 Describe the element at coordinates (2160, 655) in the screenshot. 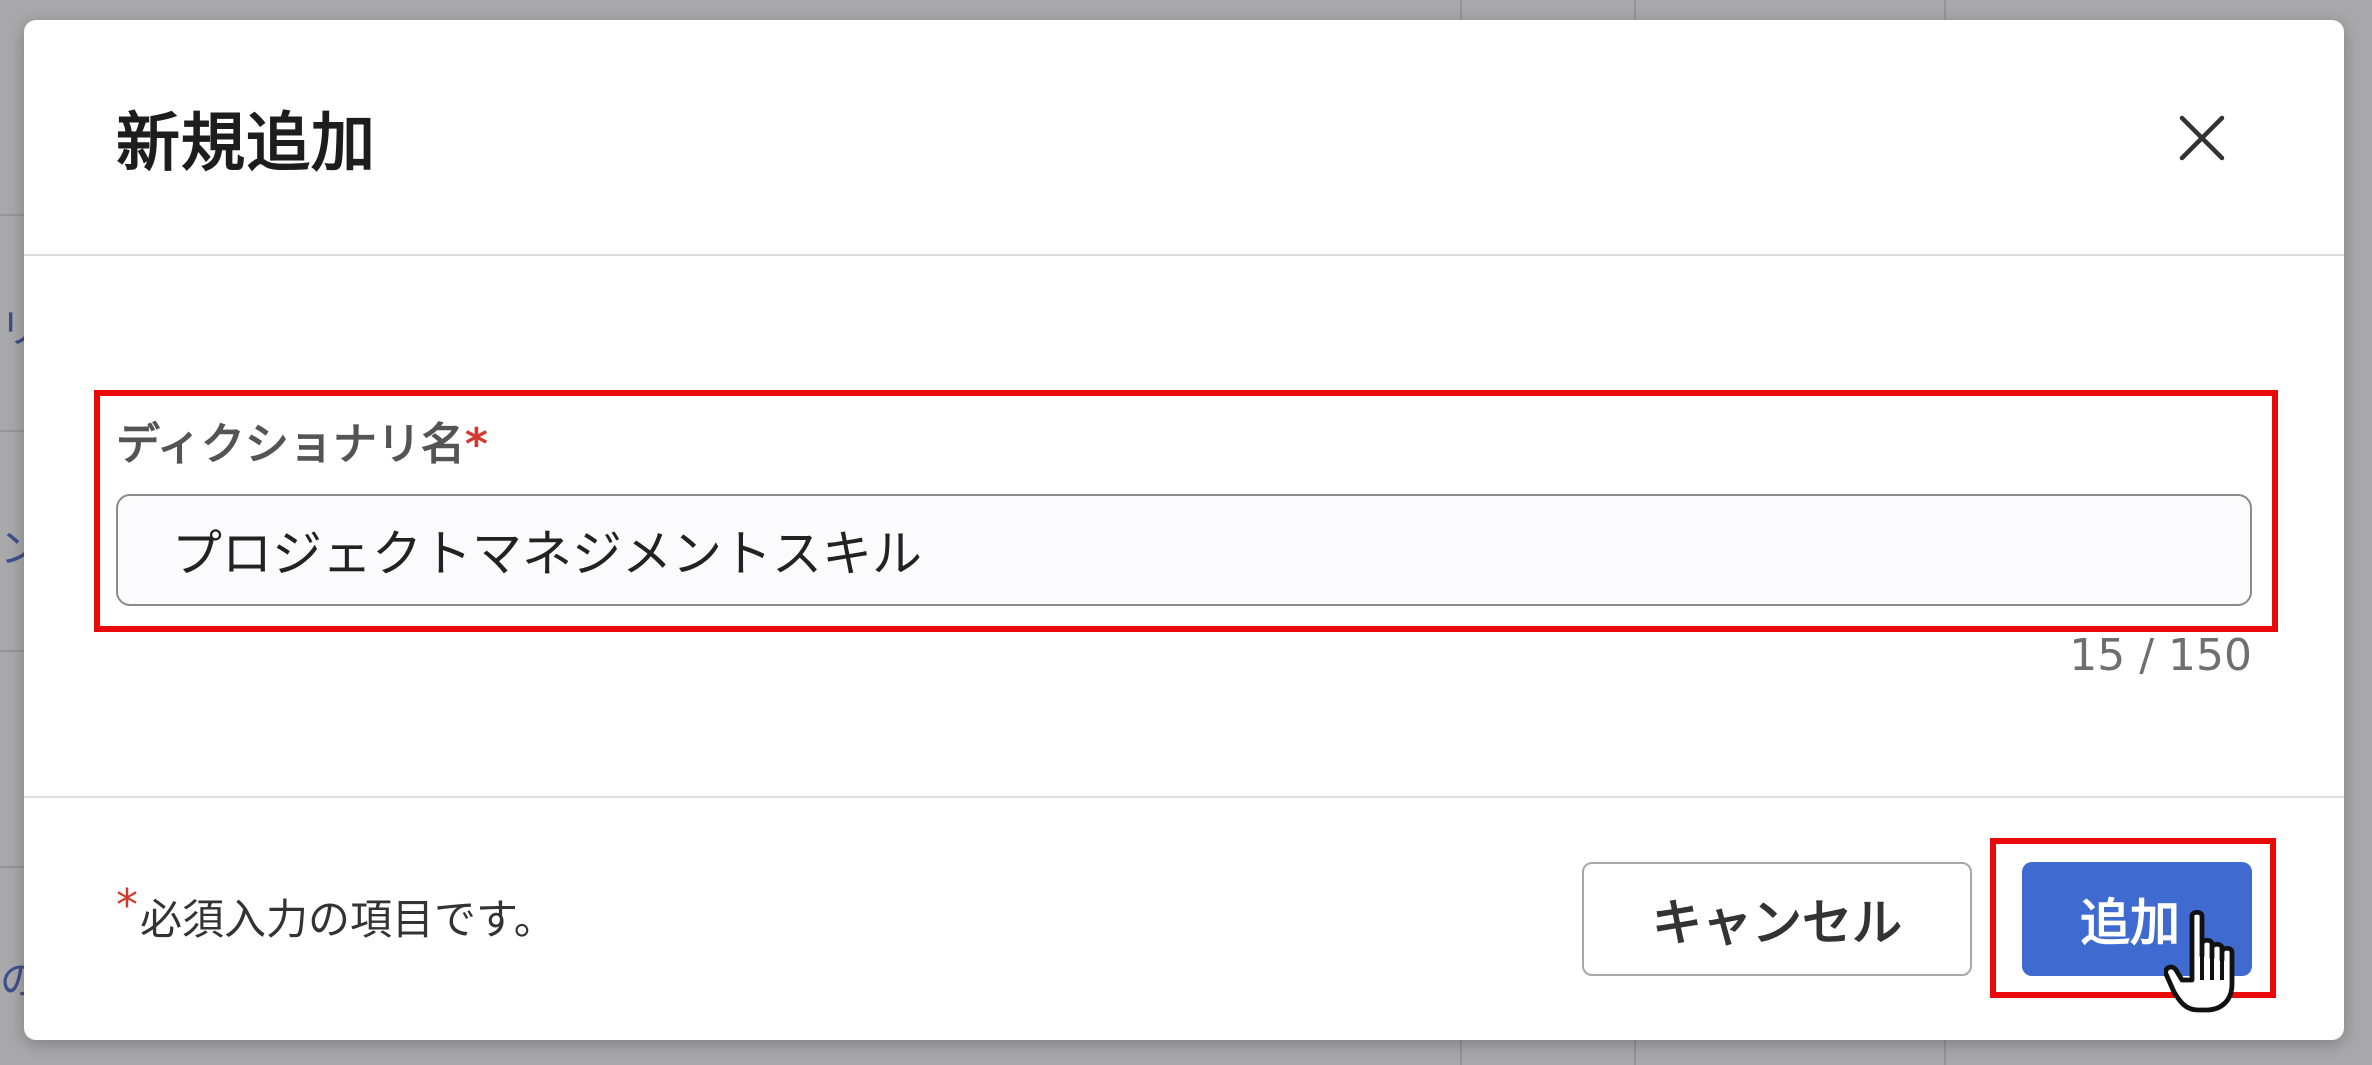

I see `char-counter: 15 / 150` at that location.